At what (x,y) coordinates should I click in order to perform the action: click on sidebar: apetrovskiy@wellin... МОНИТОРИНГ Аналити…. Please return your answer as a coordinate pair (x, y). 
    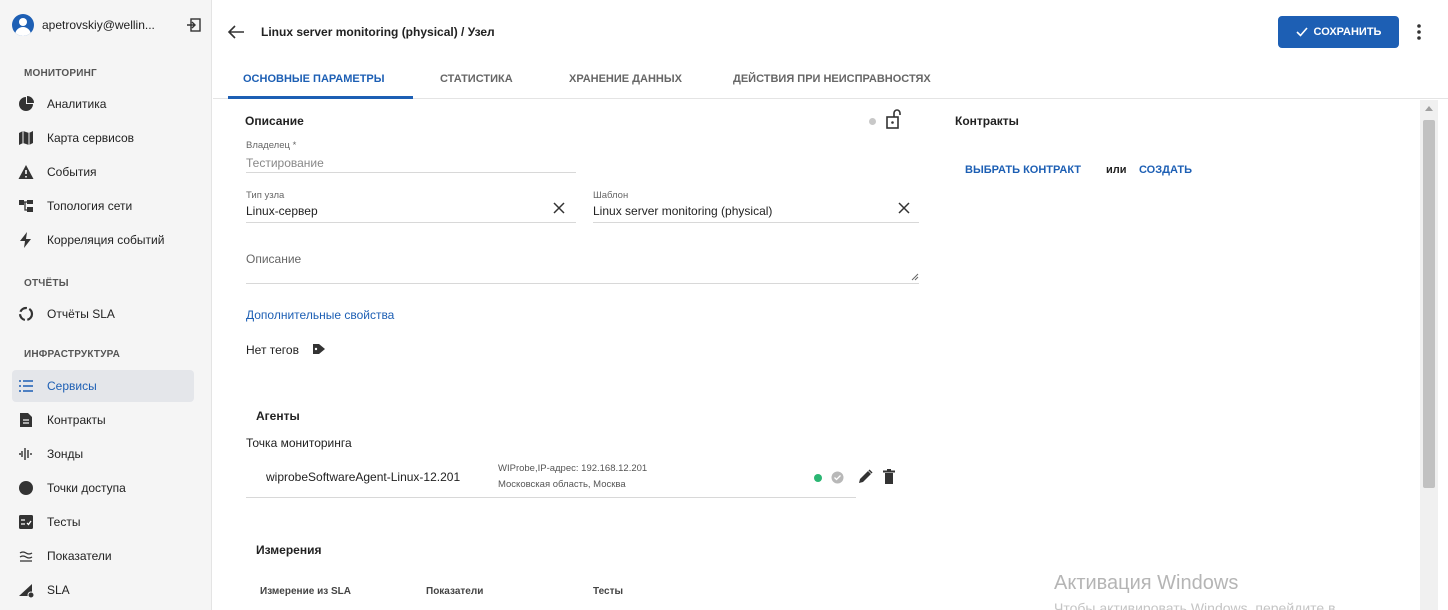
    Looking at the image, I should click on (106, 305).